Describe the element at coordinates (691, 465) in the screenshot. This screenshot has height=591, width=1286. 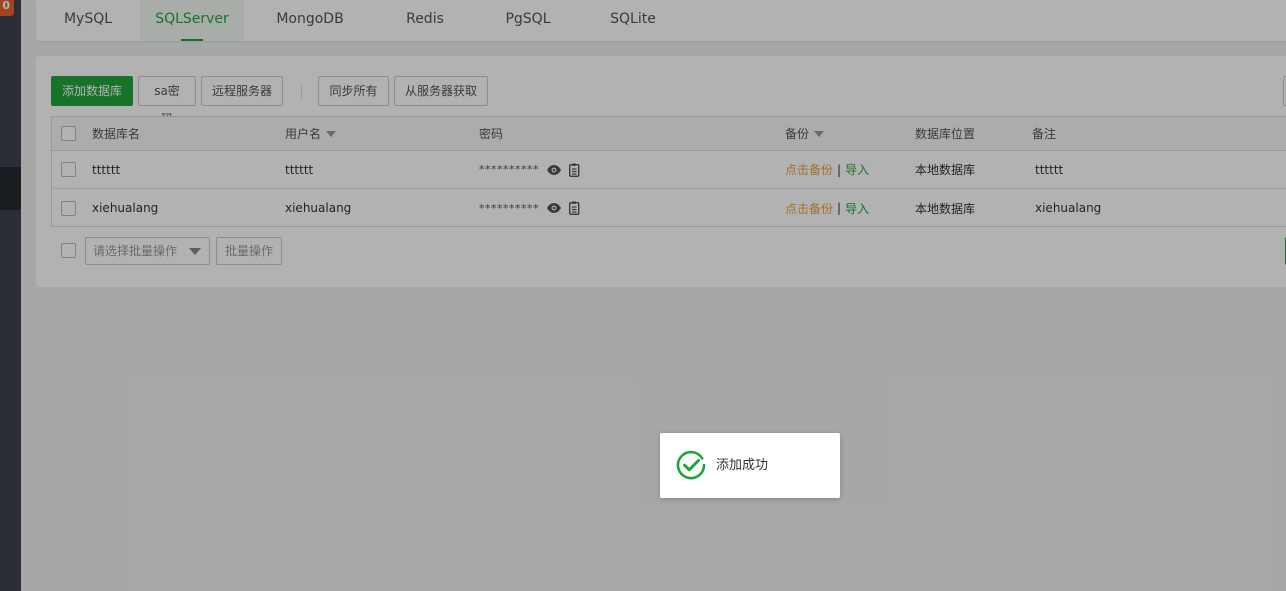
I see `check-circle-icon` at that location.